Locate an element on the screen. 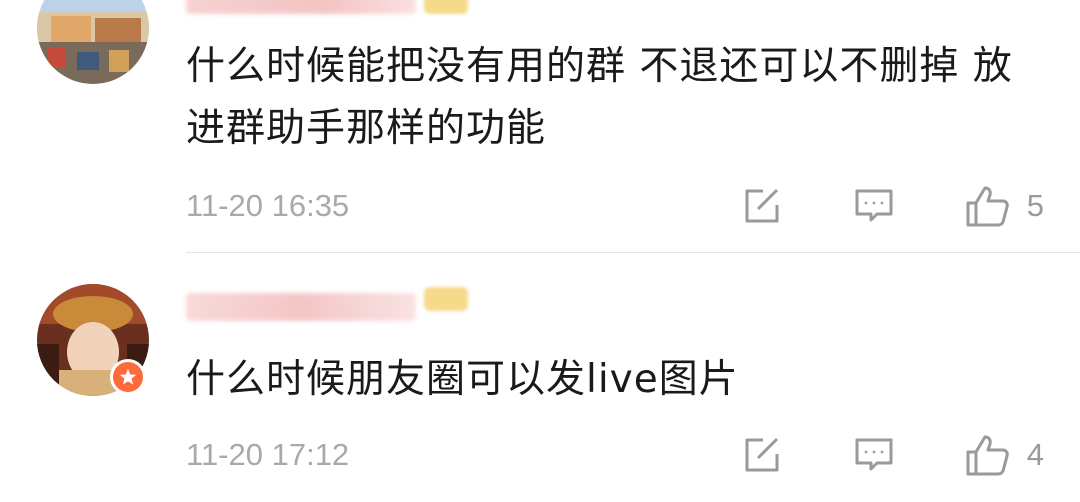 The image size is (1080, 502). vip-star-icon is located at coordinates (128, 377).